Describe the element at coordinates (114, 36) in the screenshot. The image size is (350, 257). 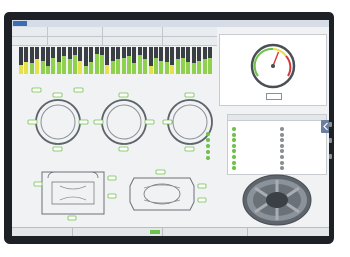
I see `header-info-grid` at that location.